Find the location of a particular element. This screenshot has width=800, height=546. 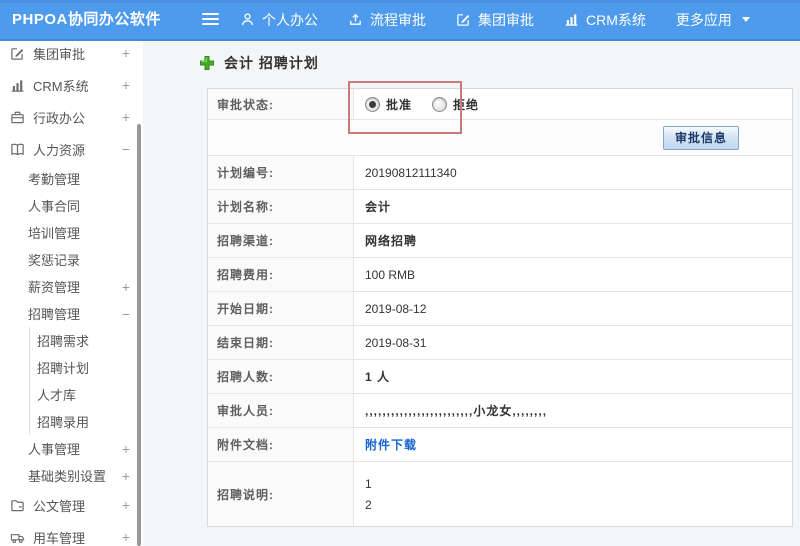

field-label: 开始日期: is located at coordinates (281, 308).